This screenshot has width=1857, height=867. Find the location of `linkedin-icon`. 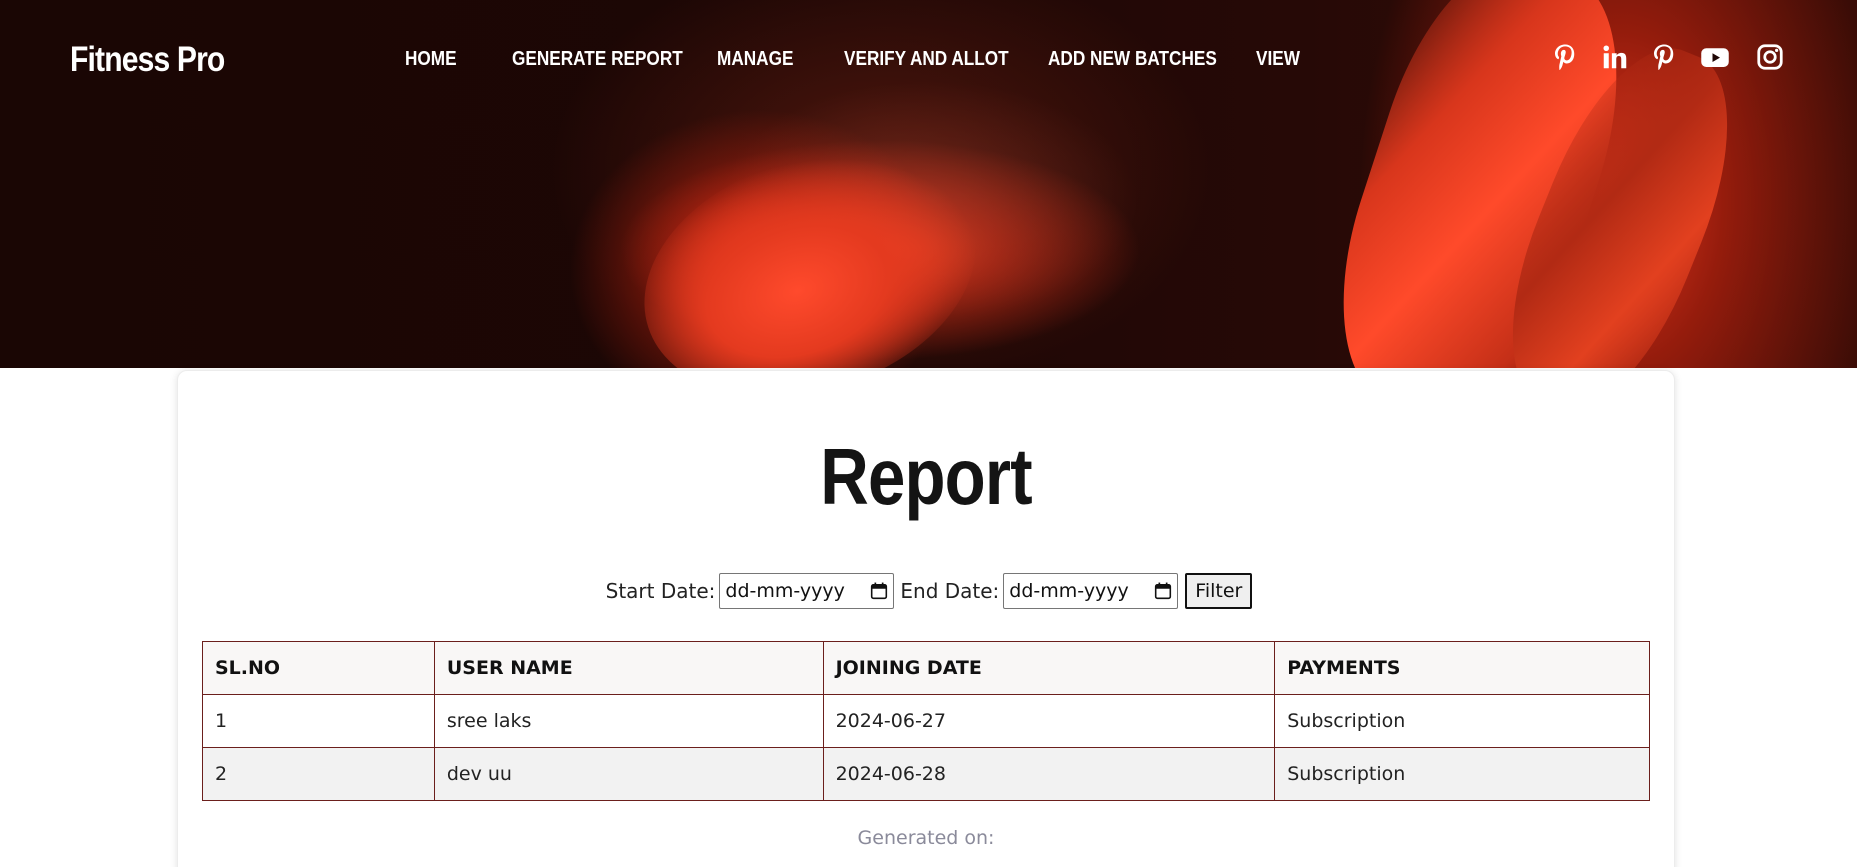

linkedin-icon is located at coordinates (1615, 57).